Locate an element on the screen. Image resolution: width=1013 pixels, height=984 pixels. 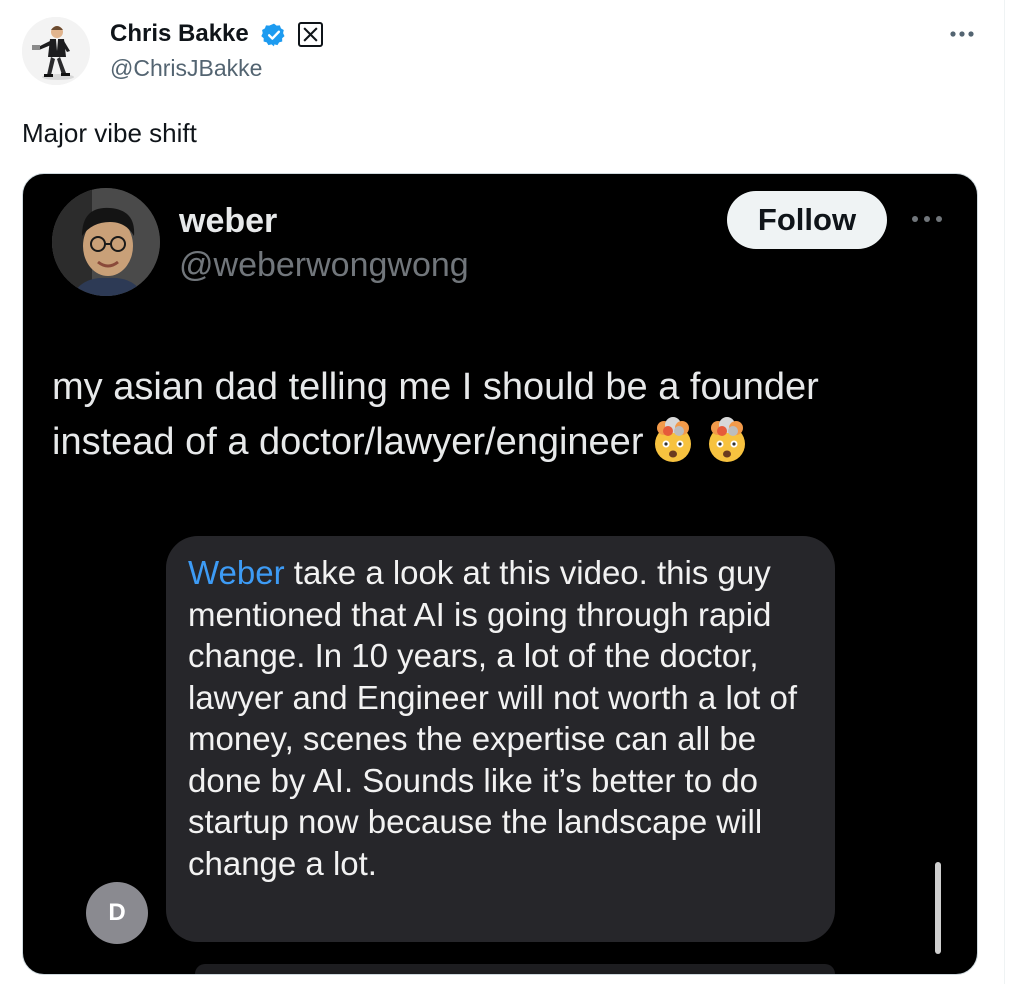
author-name: Chris Bakke is located at coordinates (179, 34).